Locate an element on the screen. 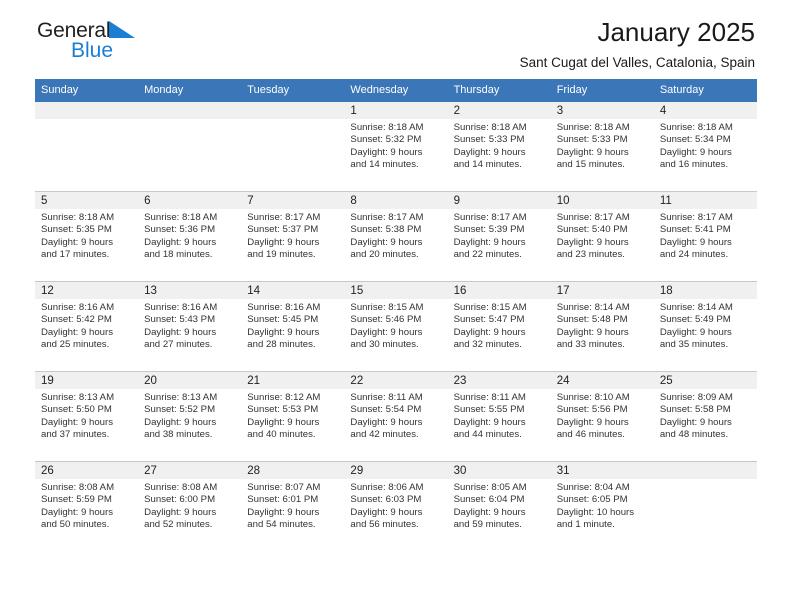 The image size is (792, 612). sunset-text: Sunset: 6:05 PM is located at coordinates (592, 500).